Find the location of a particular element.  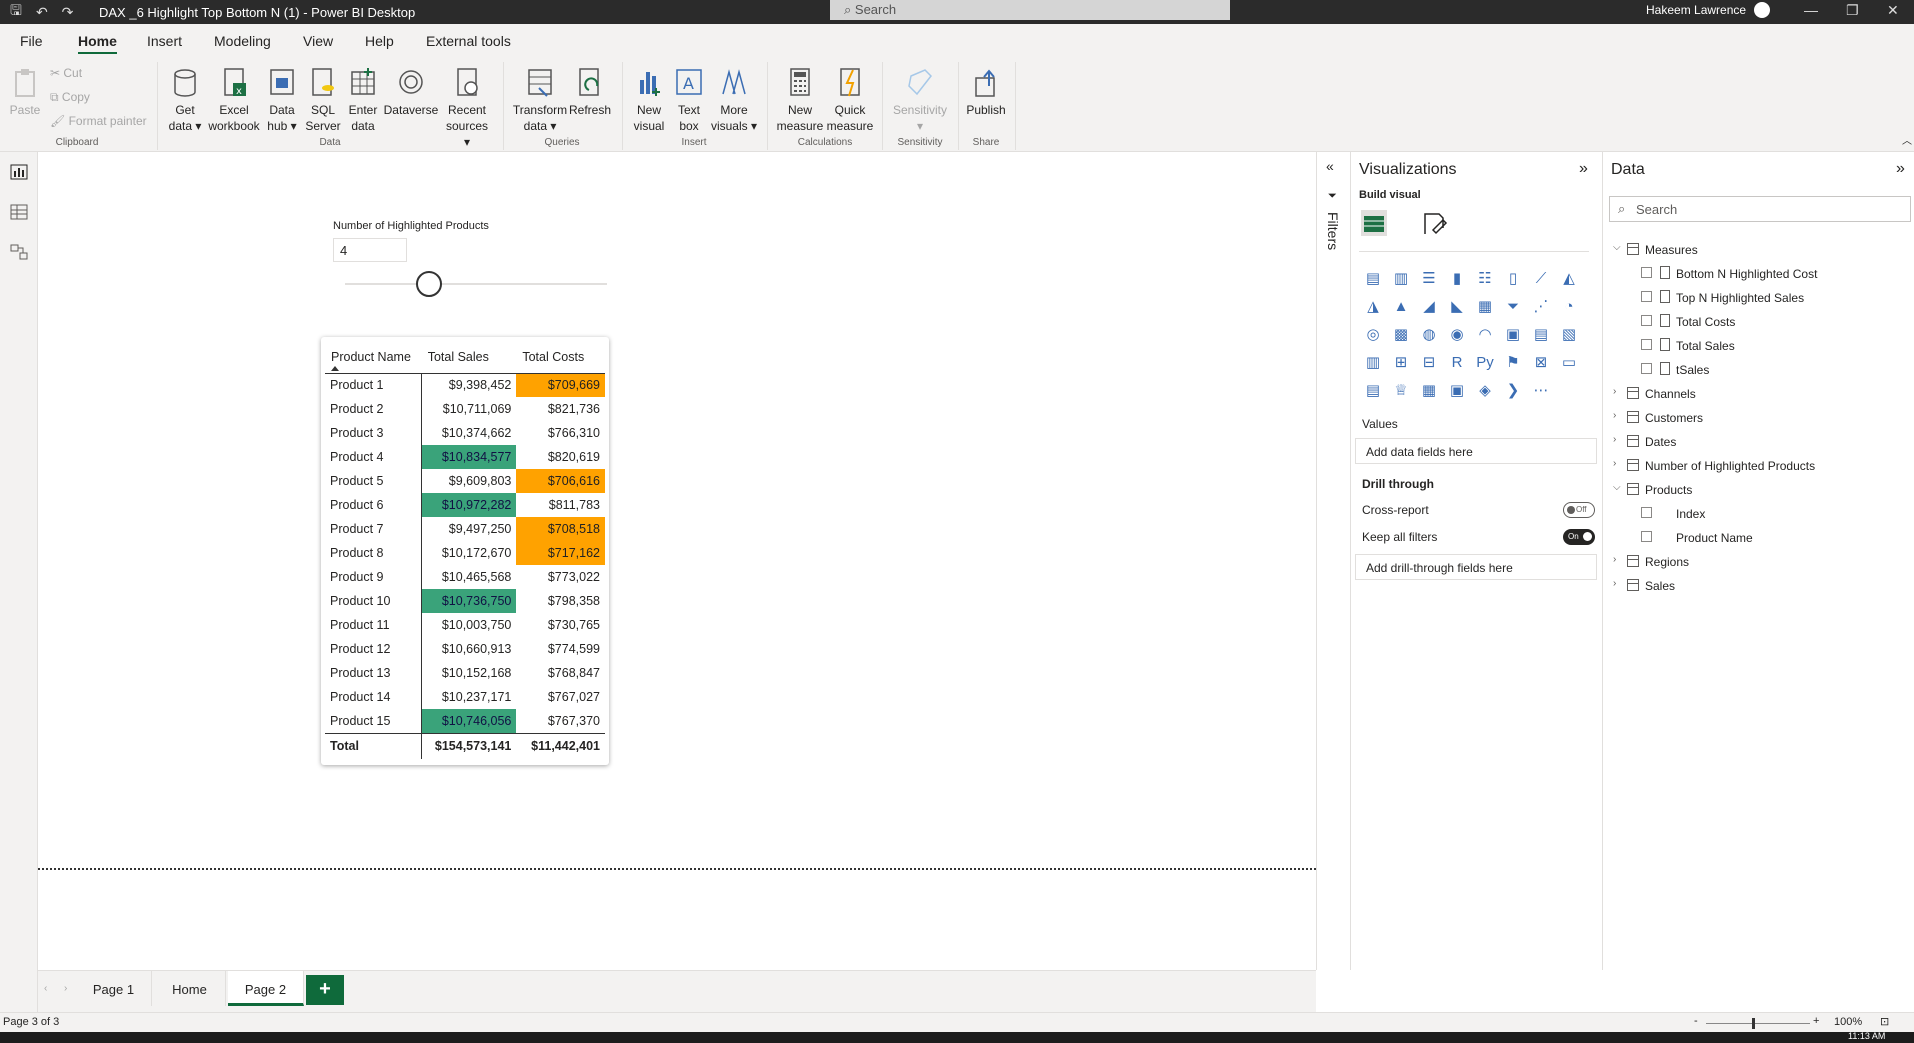

visual-type-icon: ⊟ is located at coordinates (1429, 362).